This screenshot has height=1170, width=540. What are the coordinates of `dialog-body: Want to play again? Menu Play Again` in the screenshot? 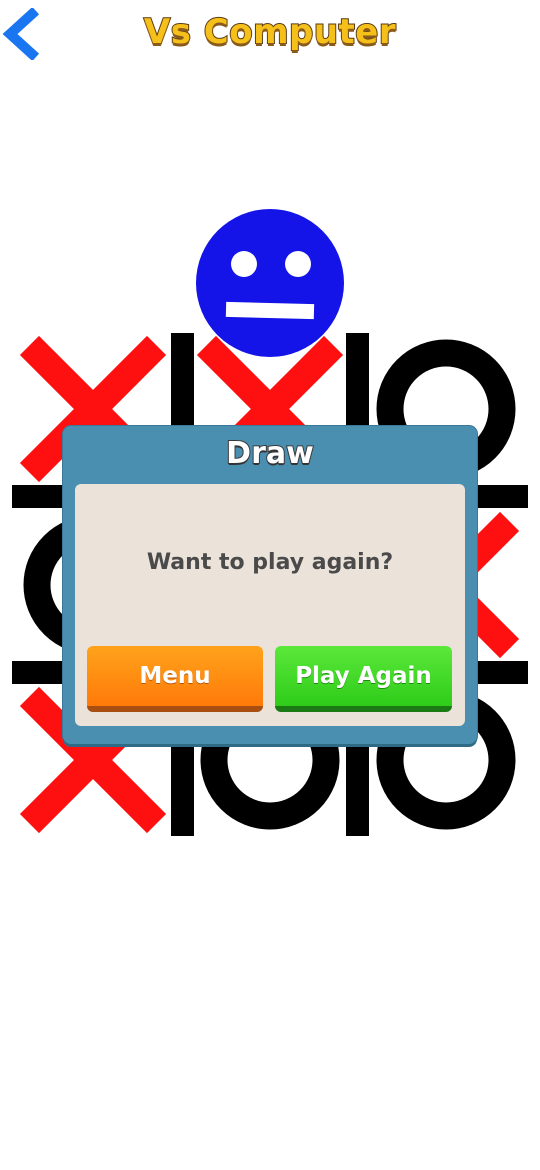 It's located at (270, 605).